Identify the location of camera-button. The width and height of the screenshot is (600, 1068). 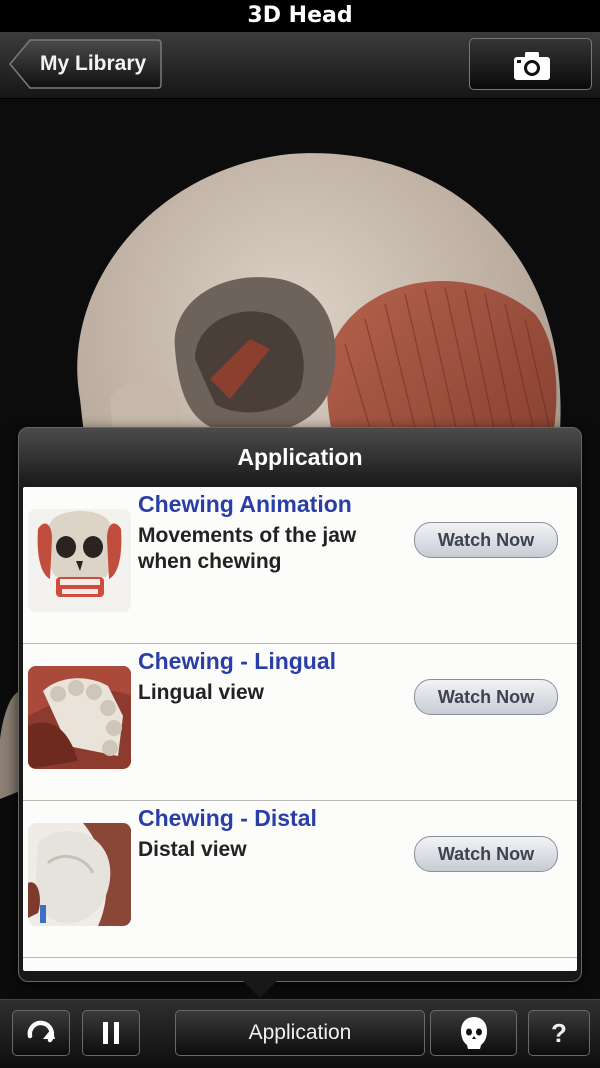
(530, 64).